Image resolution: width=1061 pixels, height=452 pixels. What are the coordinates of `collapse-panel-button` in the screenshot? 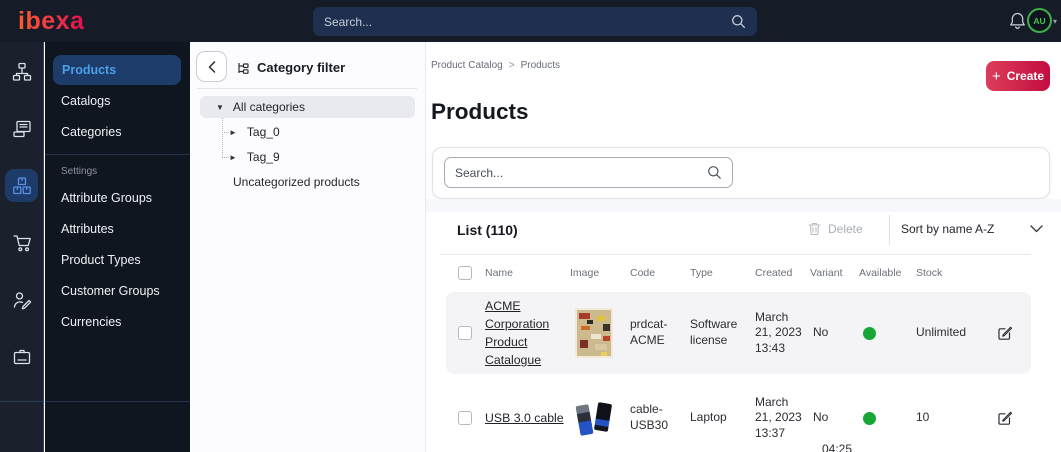 It's located at (211, 66).